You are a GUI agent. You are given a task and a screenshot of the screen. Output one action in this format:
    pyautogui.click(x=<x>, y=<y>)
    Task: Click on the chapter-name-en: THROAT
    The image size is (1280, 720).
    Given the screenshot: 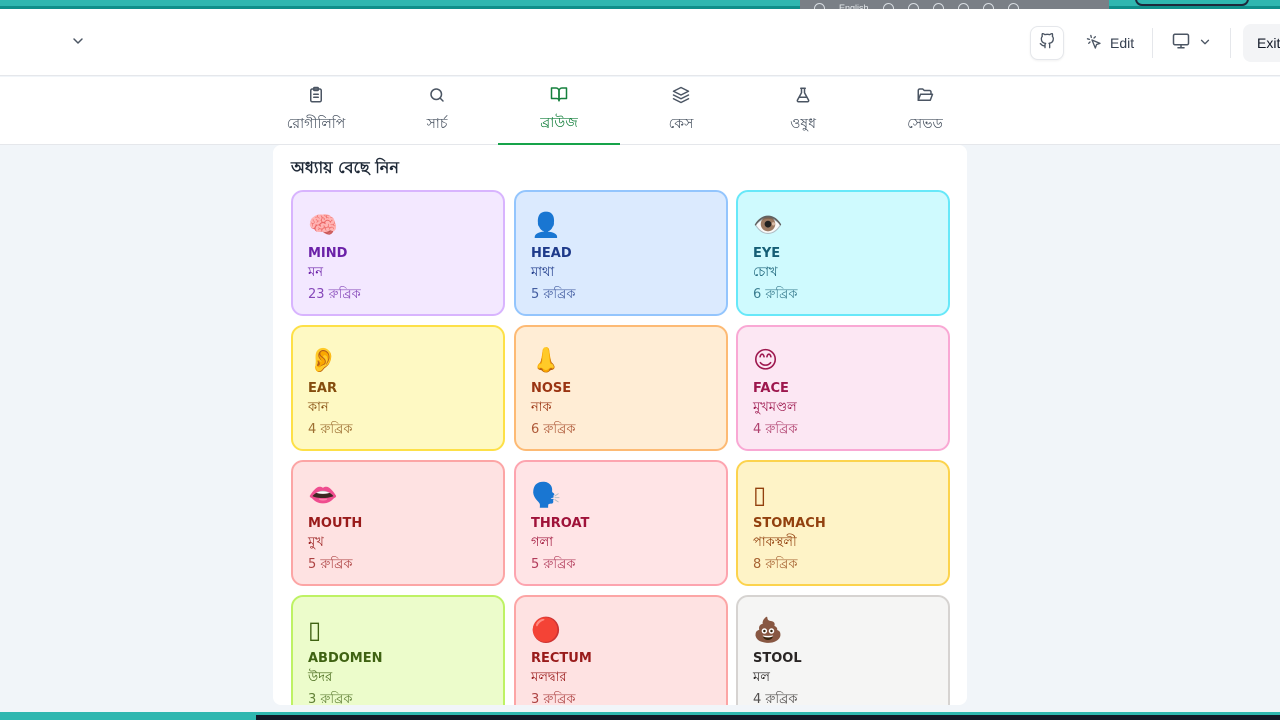 What is the action you would take?
    pyautogui.click(x=560, y=523)
    